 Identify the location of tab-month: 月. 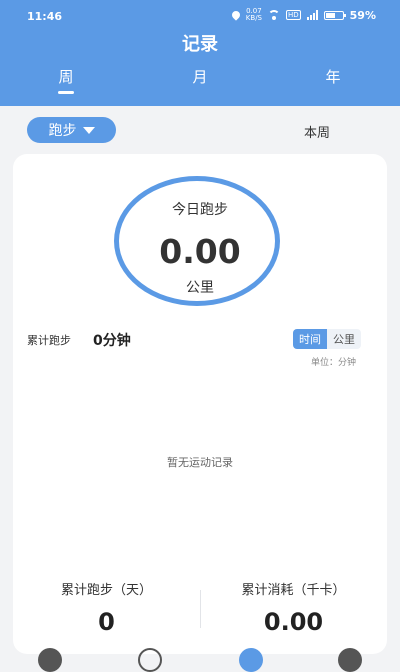
(200, 76).